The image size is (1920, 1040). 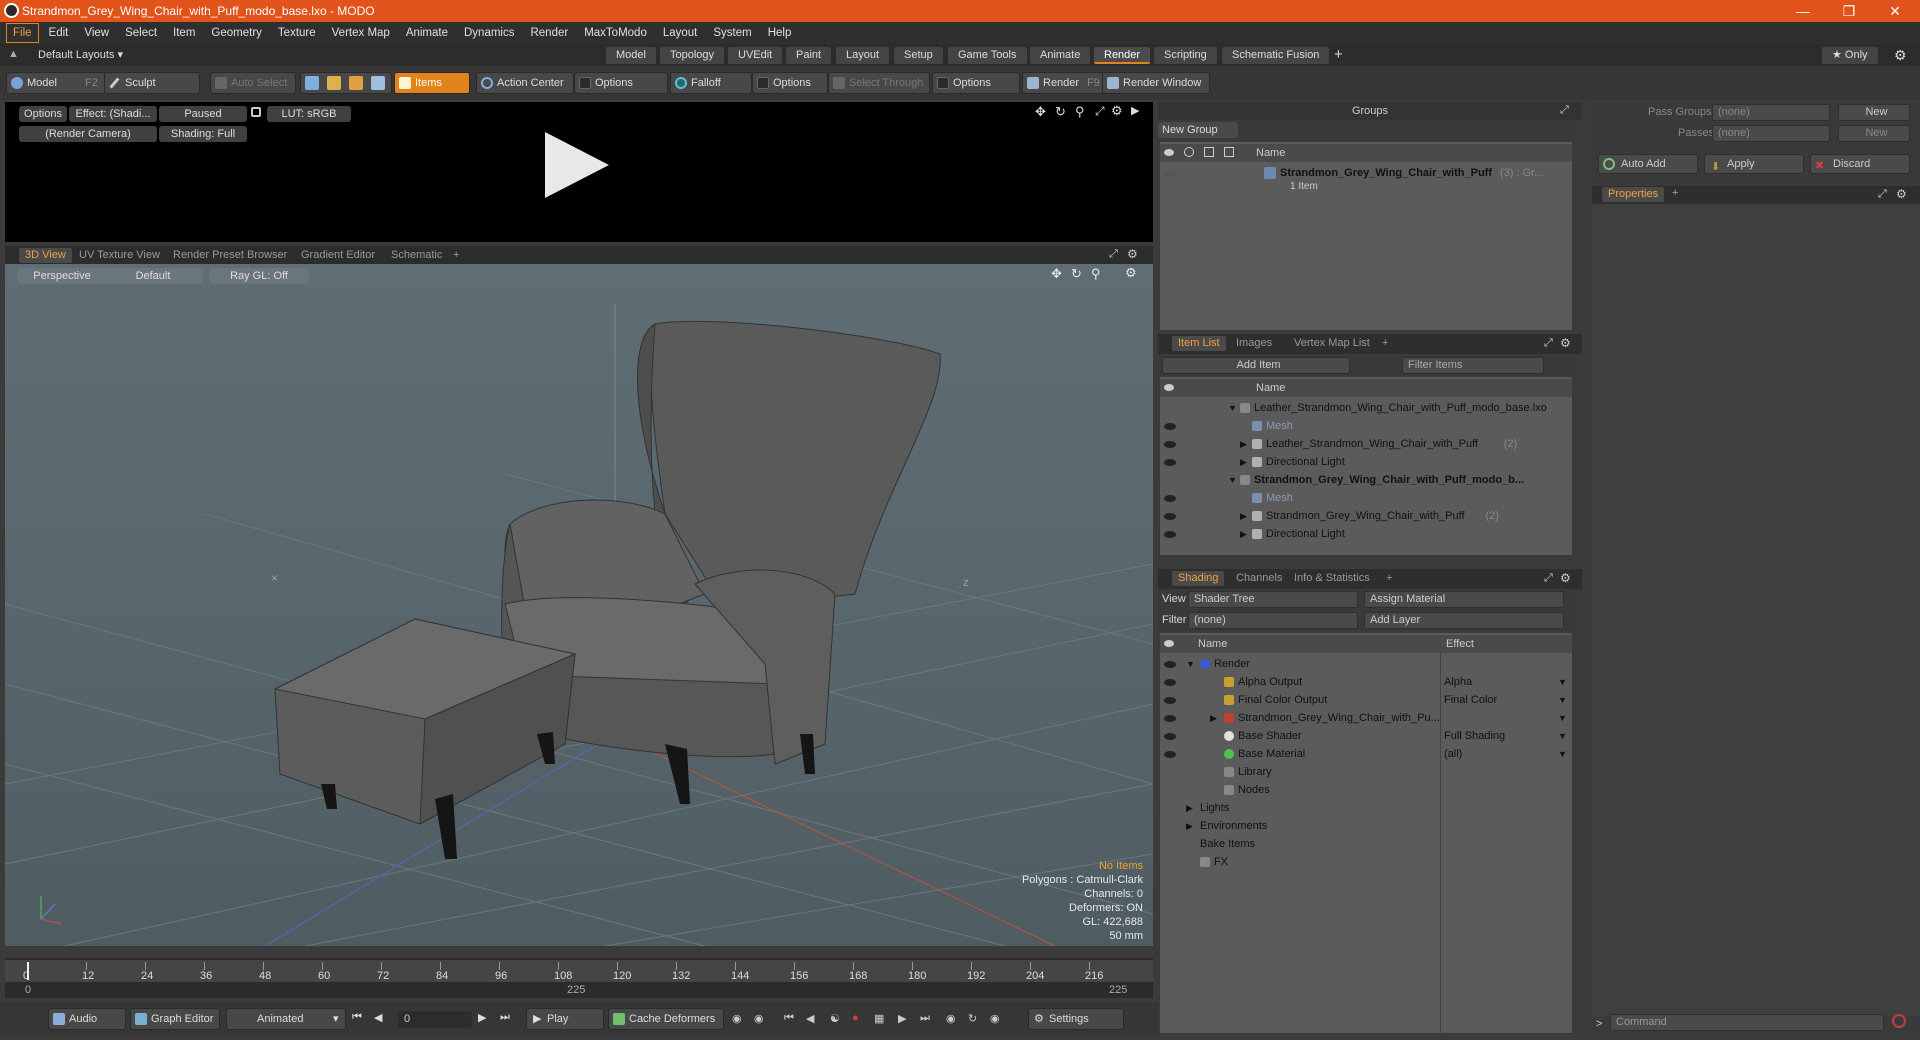 I want to click on layout-tab-game-tools: Game Tools, so click(x=987, y=55).